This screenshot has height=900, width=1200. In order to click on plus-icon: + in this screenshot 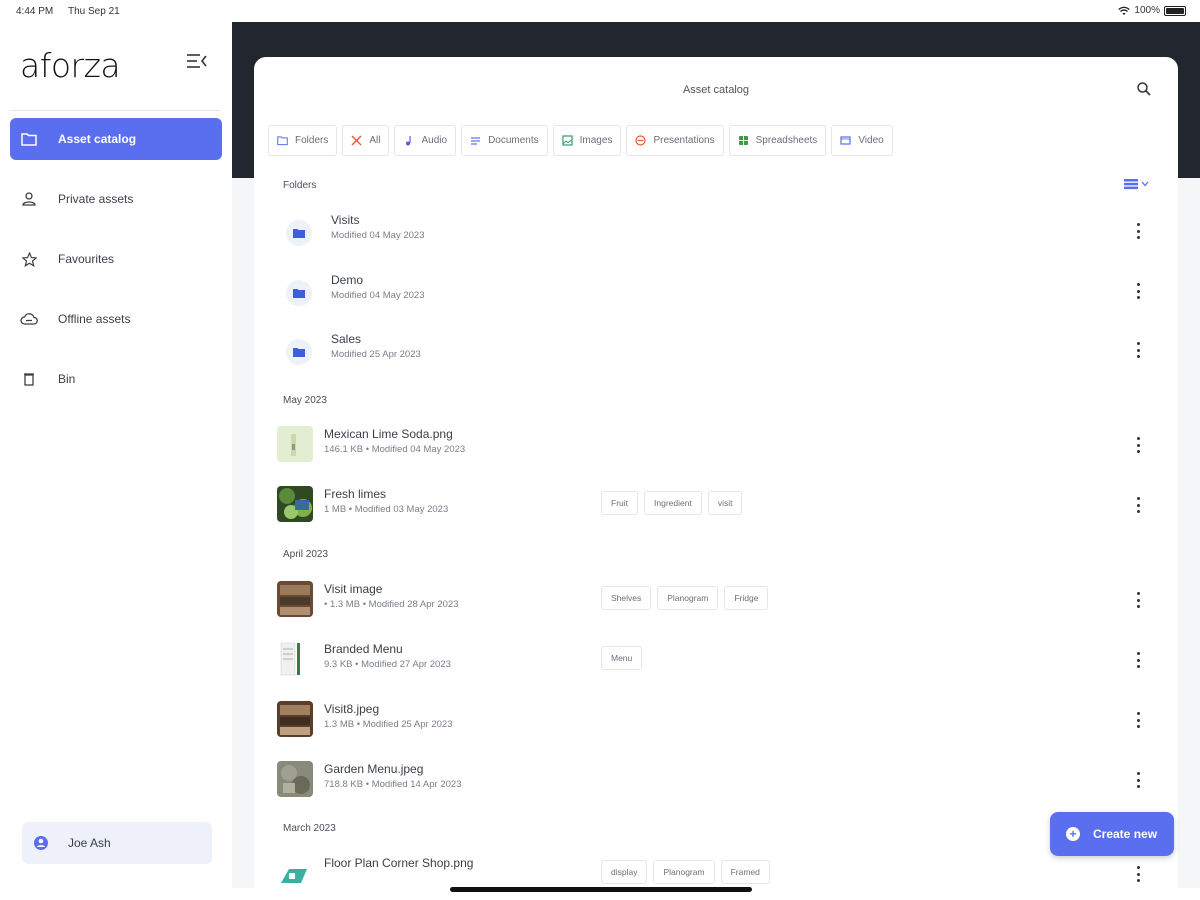, I will do `click(1073, 834)`.